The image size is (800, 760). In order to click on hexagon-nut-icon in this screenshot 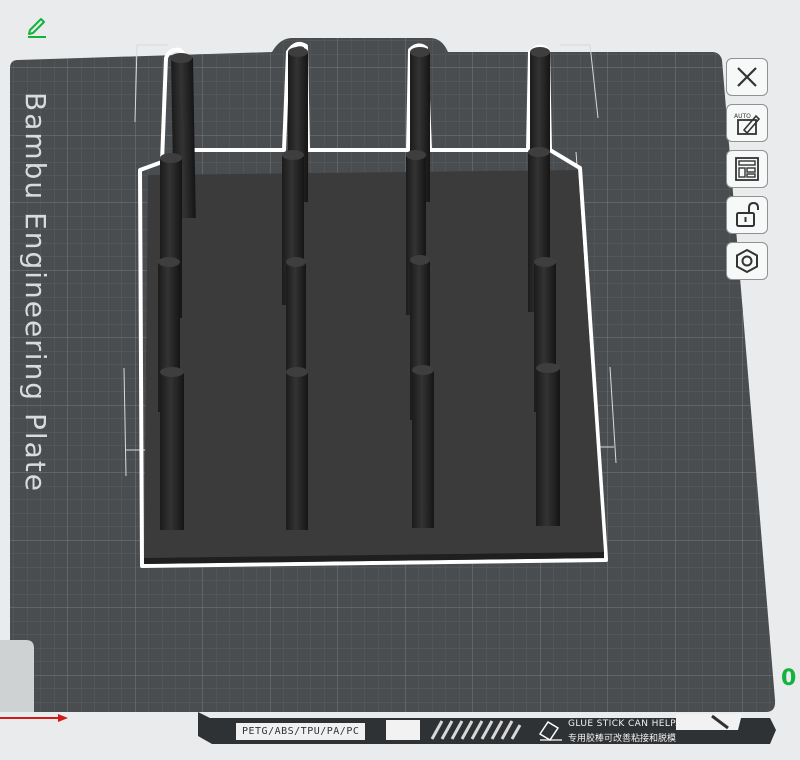, I will do `click(747, 261)`.